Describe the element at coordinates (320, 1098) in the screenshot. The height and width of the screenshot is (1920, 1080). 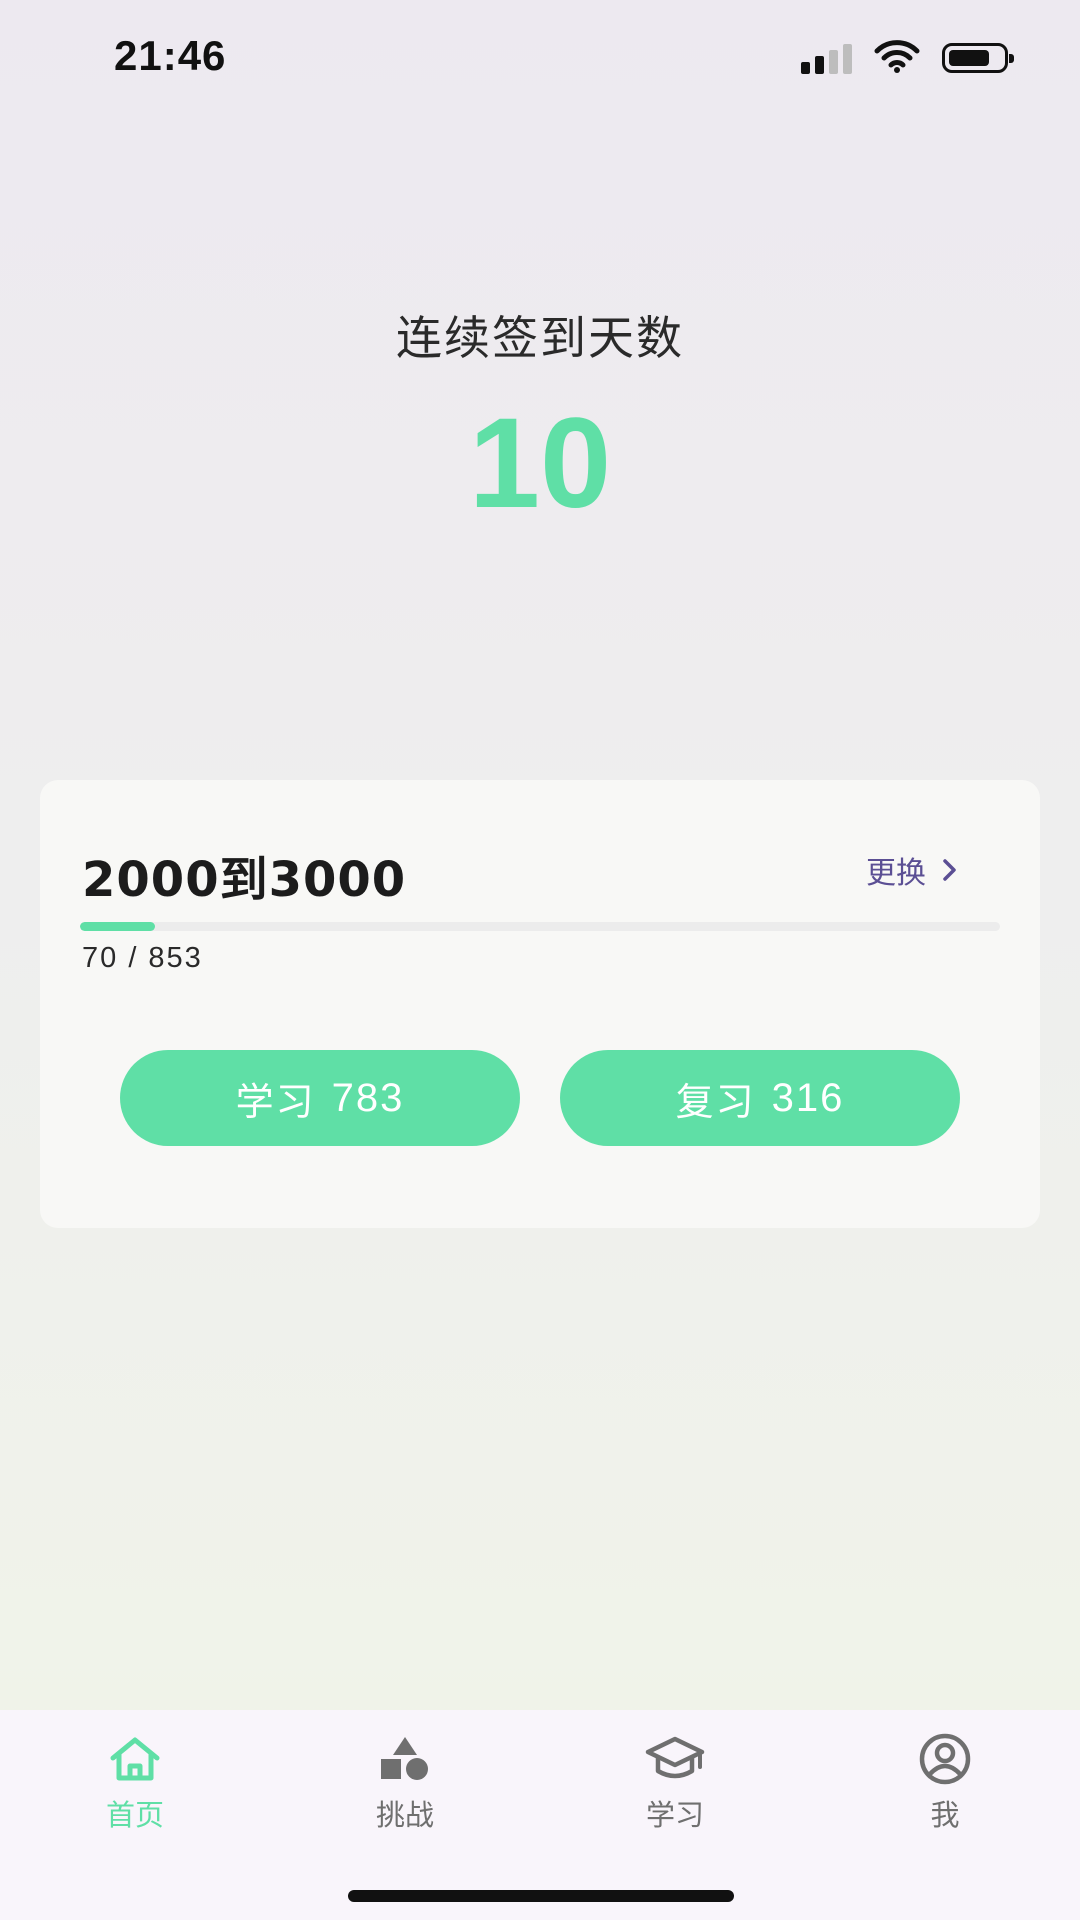
I see `learn-button: 学习 783` at that location.